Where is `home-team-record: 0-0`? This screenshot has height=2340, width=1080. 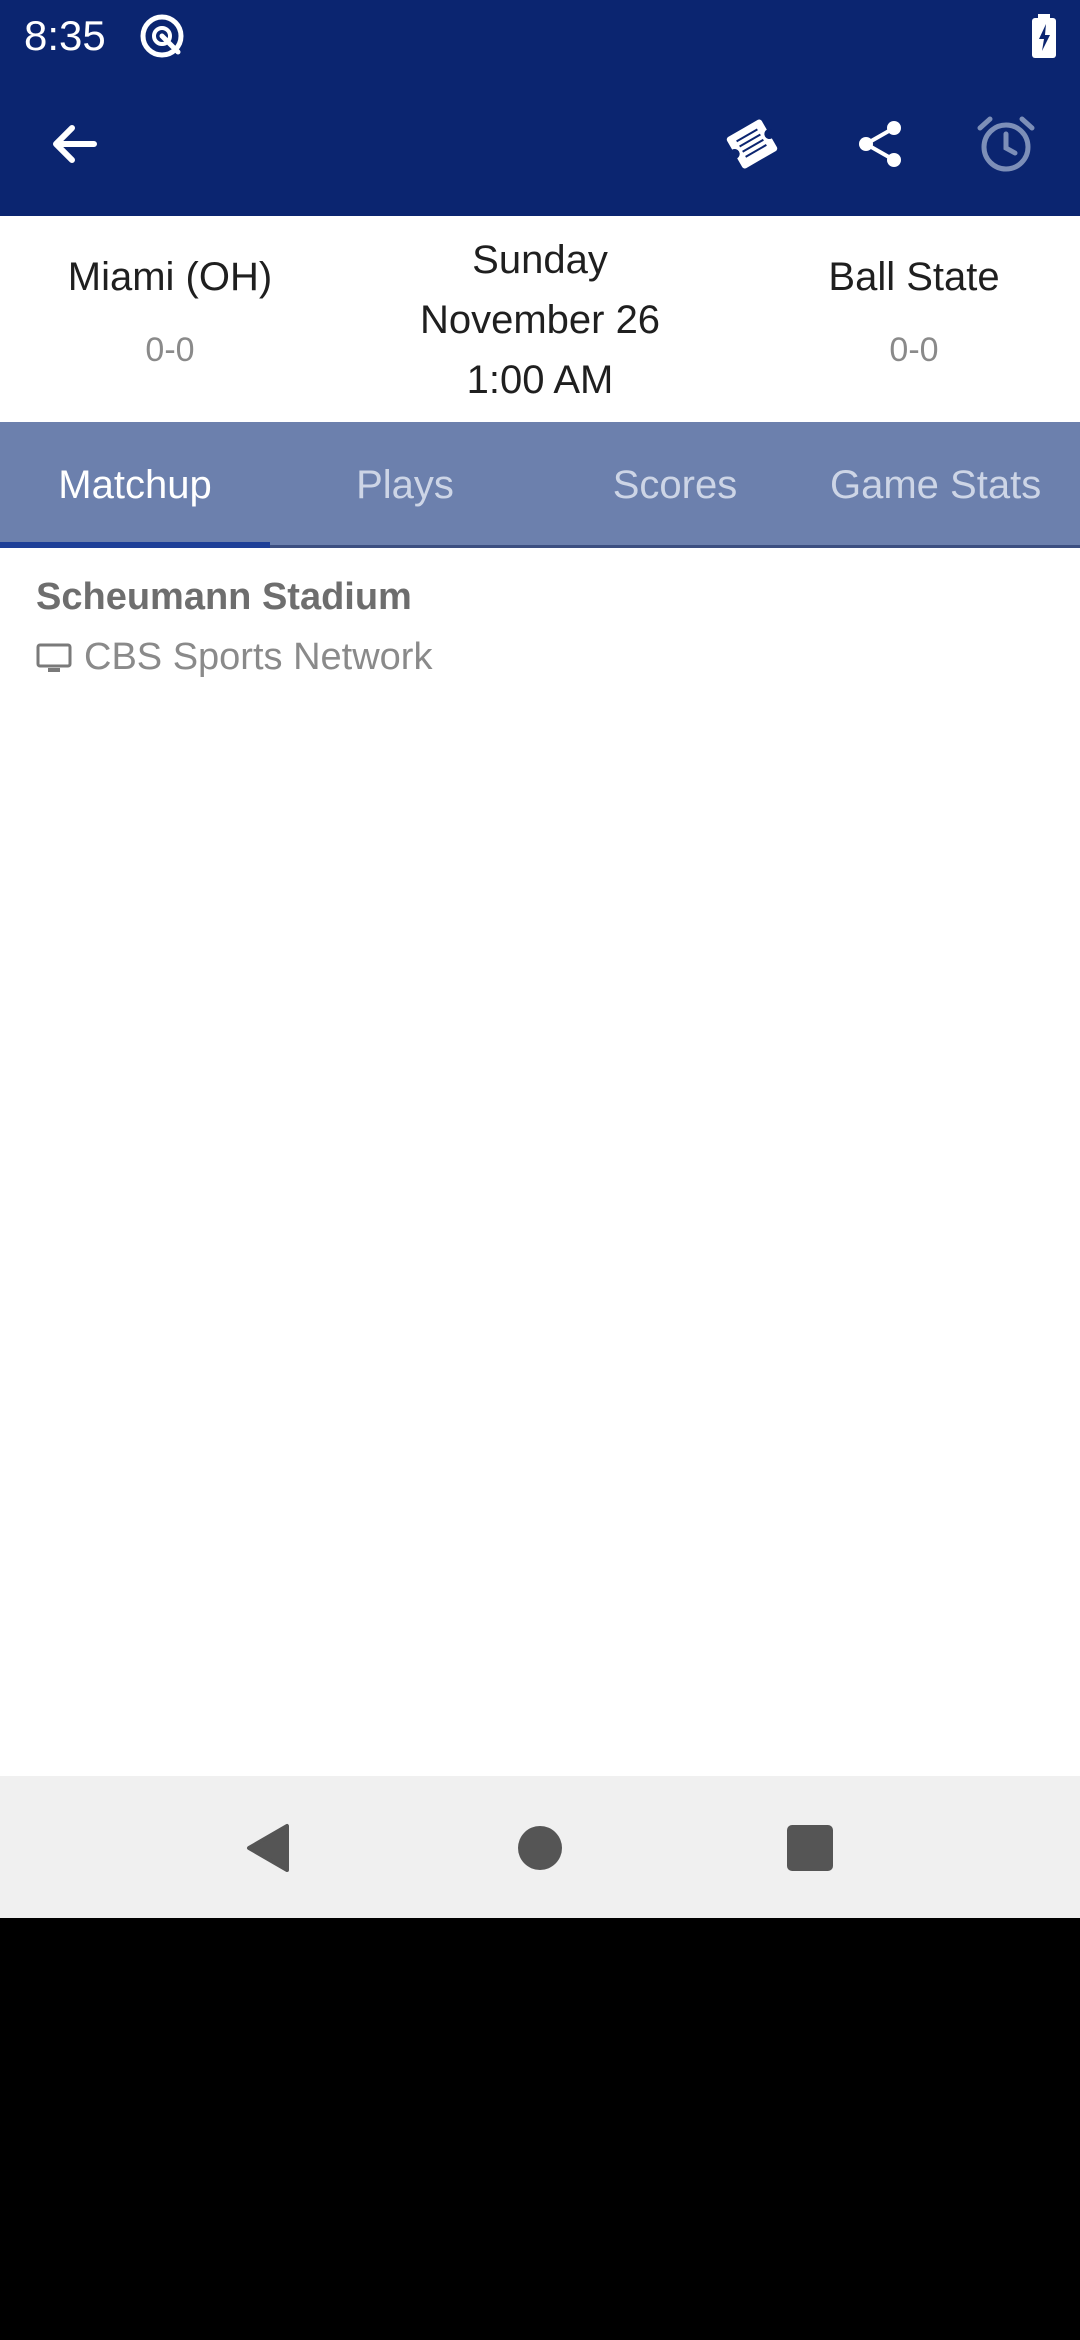 home-team-record: 0-0 is located at coordinates (914, 350).